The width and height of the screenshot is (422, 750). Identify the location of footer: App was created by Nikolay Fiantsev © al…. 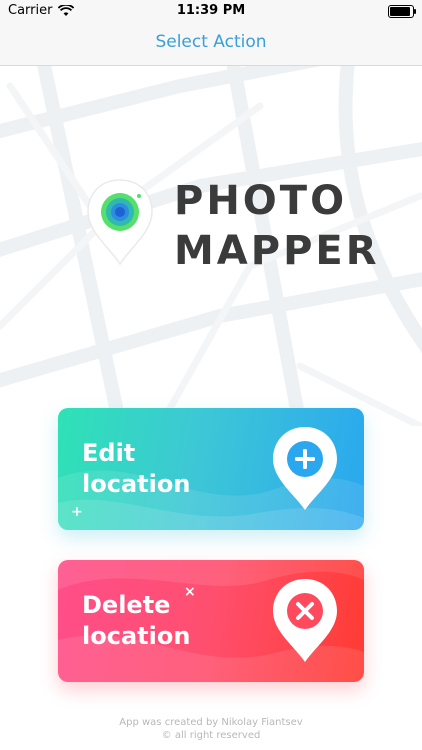
(211, 729).